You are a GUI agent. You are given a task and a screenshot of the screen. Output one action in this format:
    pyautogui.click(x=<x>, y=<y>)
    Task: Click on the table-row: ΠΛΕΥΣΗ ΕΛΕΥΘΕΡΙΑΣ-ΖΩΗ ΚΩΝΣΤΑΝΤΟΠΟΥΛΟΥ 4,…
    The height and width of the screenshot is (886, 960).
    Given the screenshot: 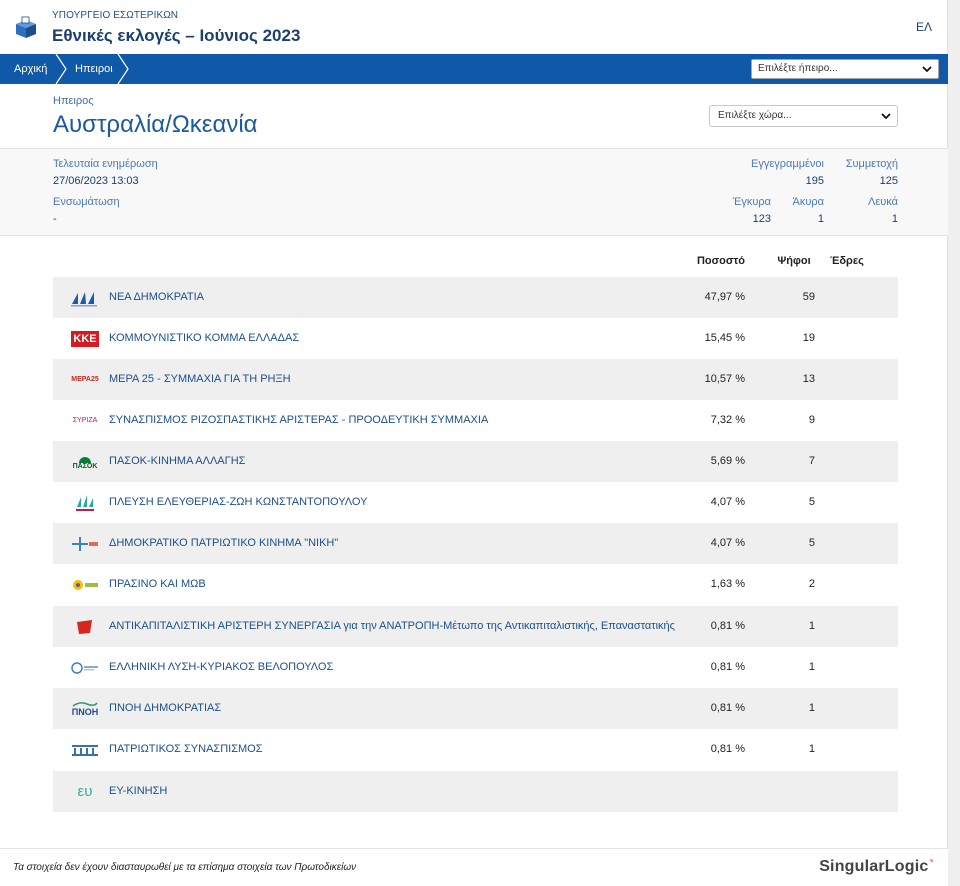 What is the action you would take?
    pyautogui.click(x=475, y=502)
    